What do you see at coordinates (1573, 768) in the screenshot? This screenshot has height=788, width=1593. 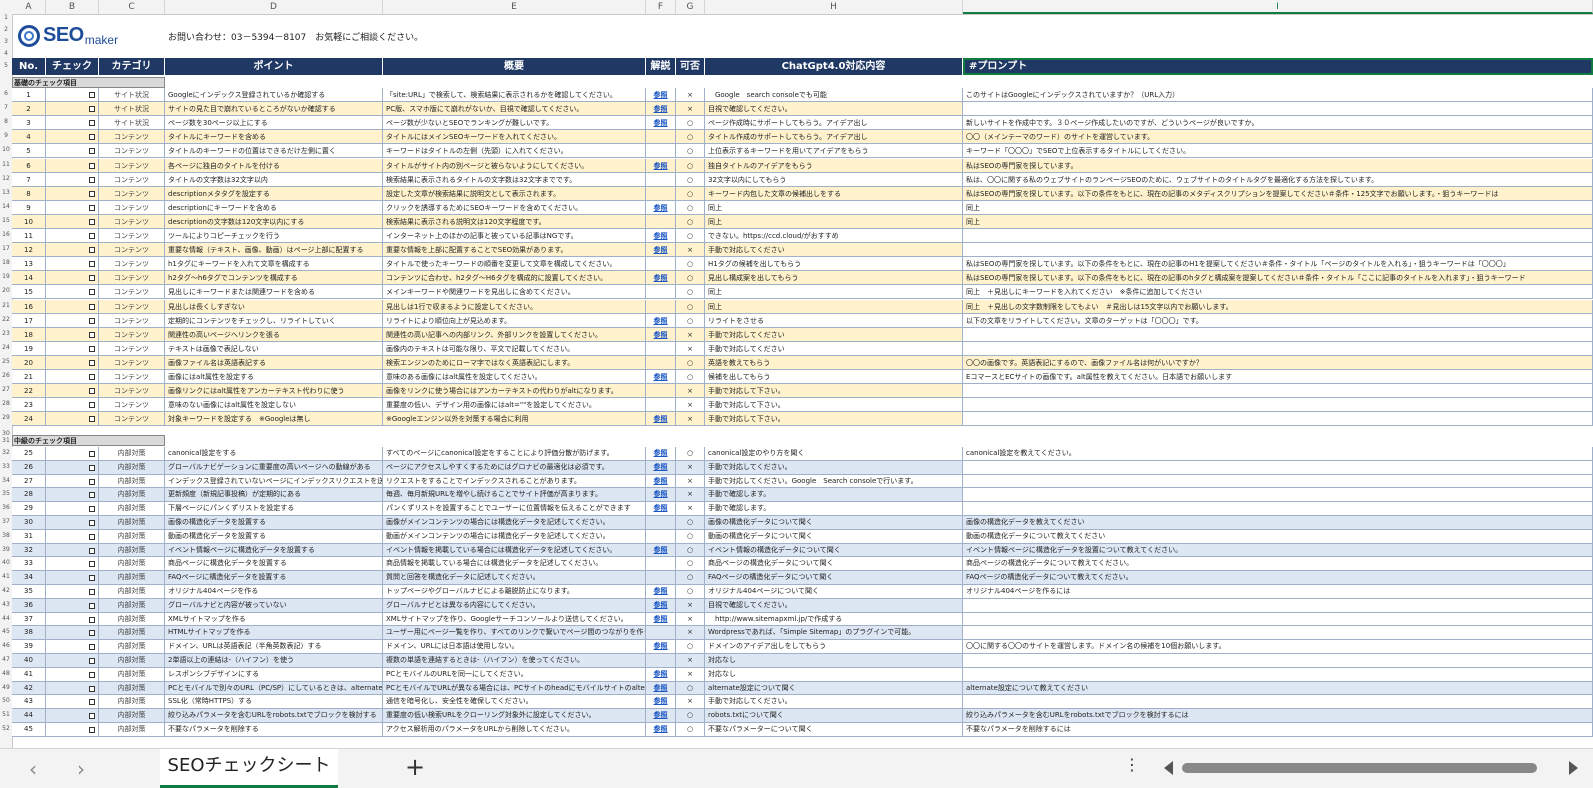 I see `scroll-right-icon` at bounding box center [1573, 768].